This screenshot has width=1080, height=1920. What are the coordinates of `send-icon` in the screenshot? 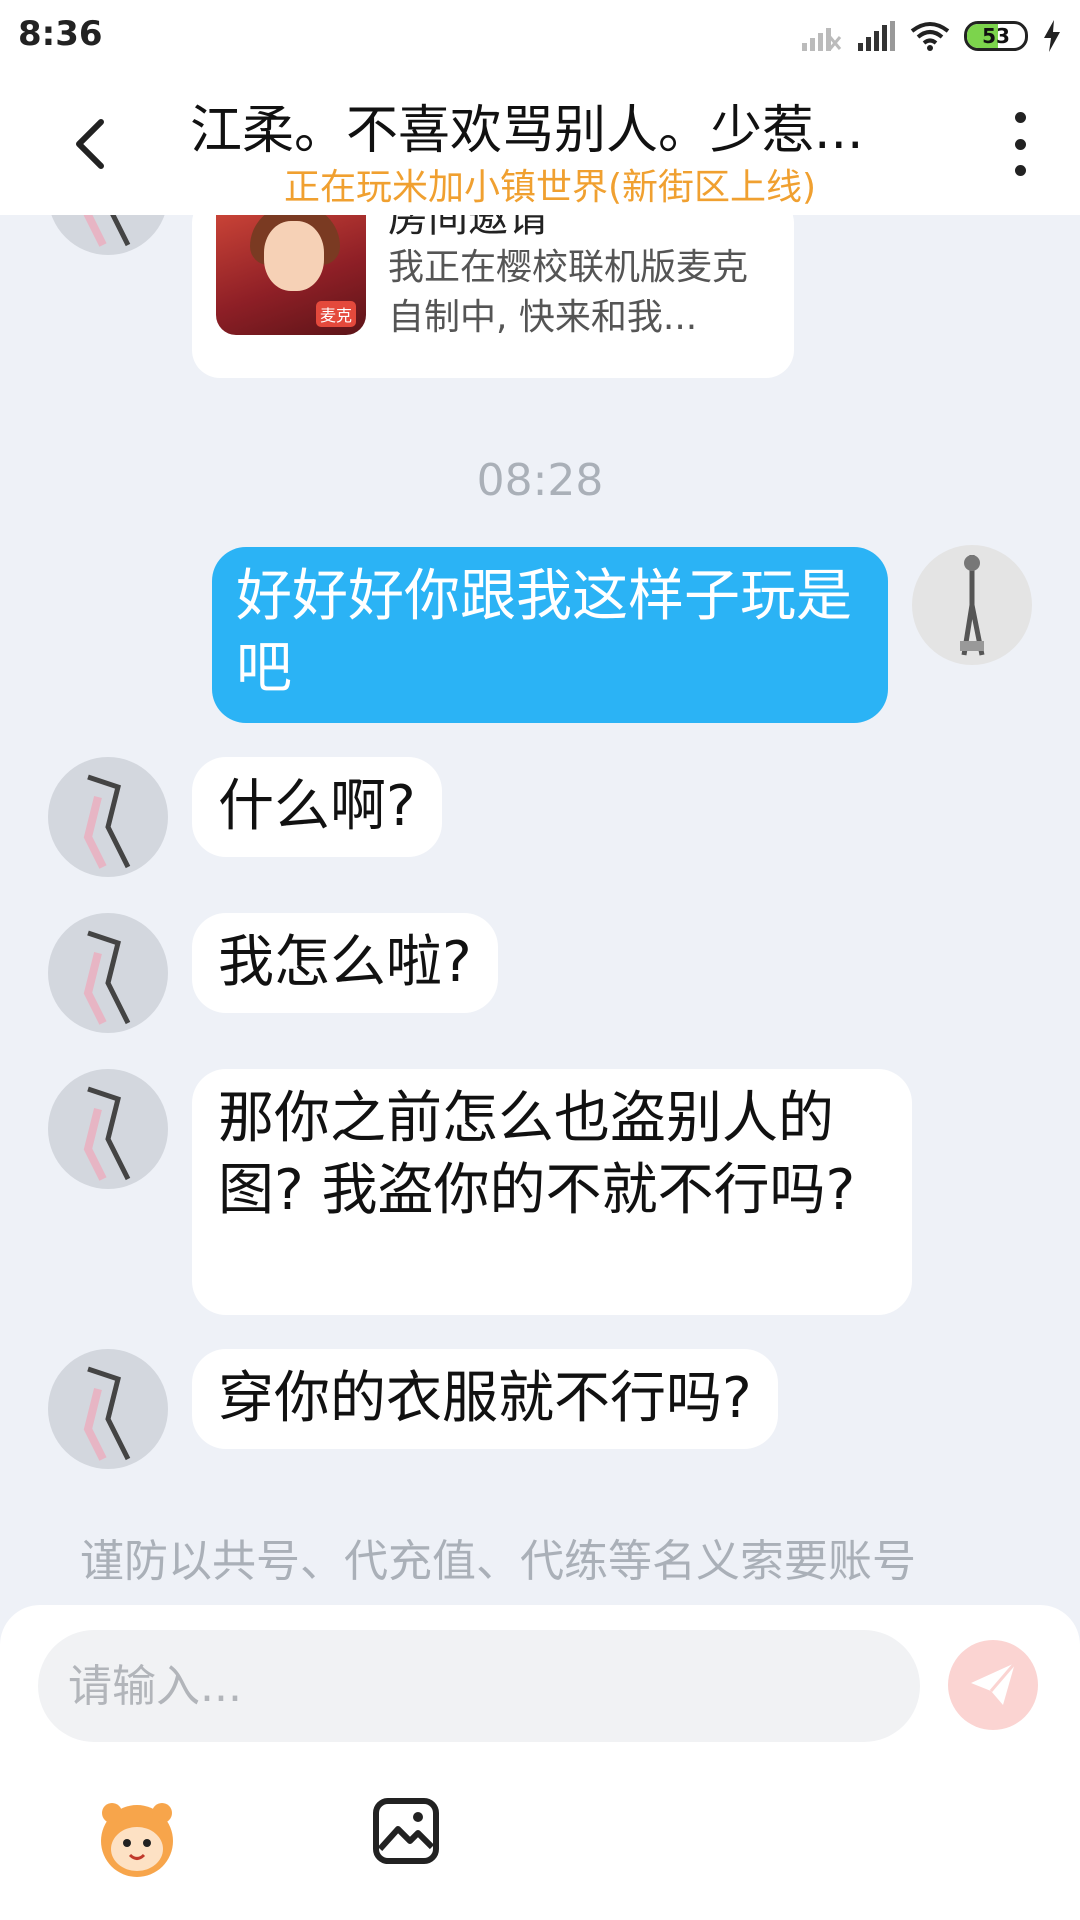 It's located at (994, 1683).